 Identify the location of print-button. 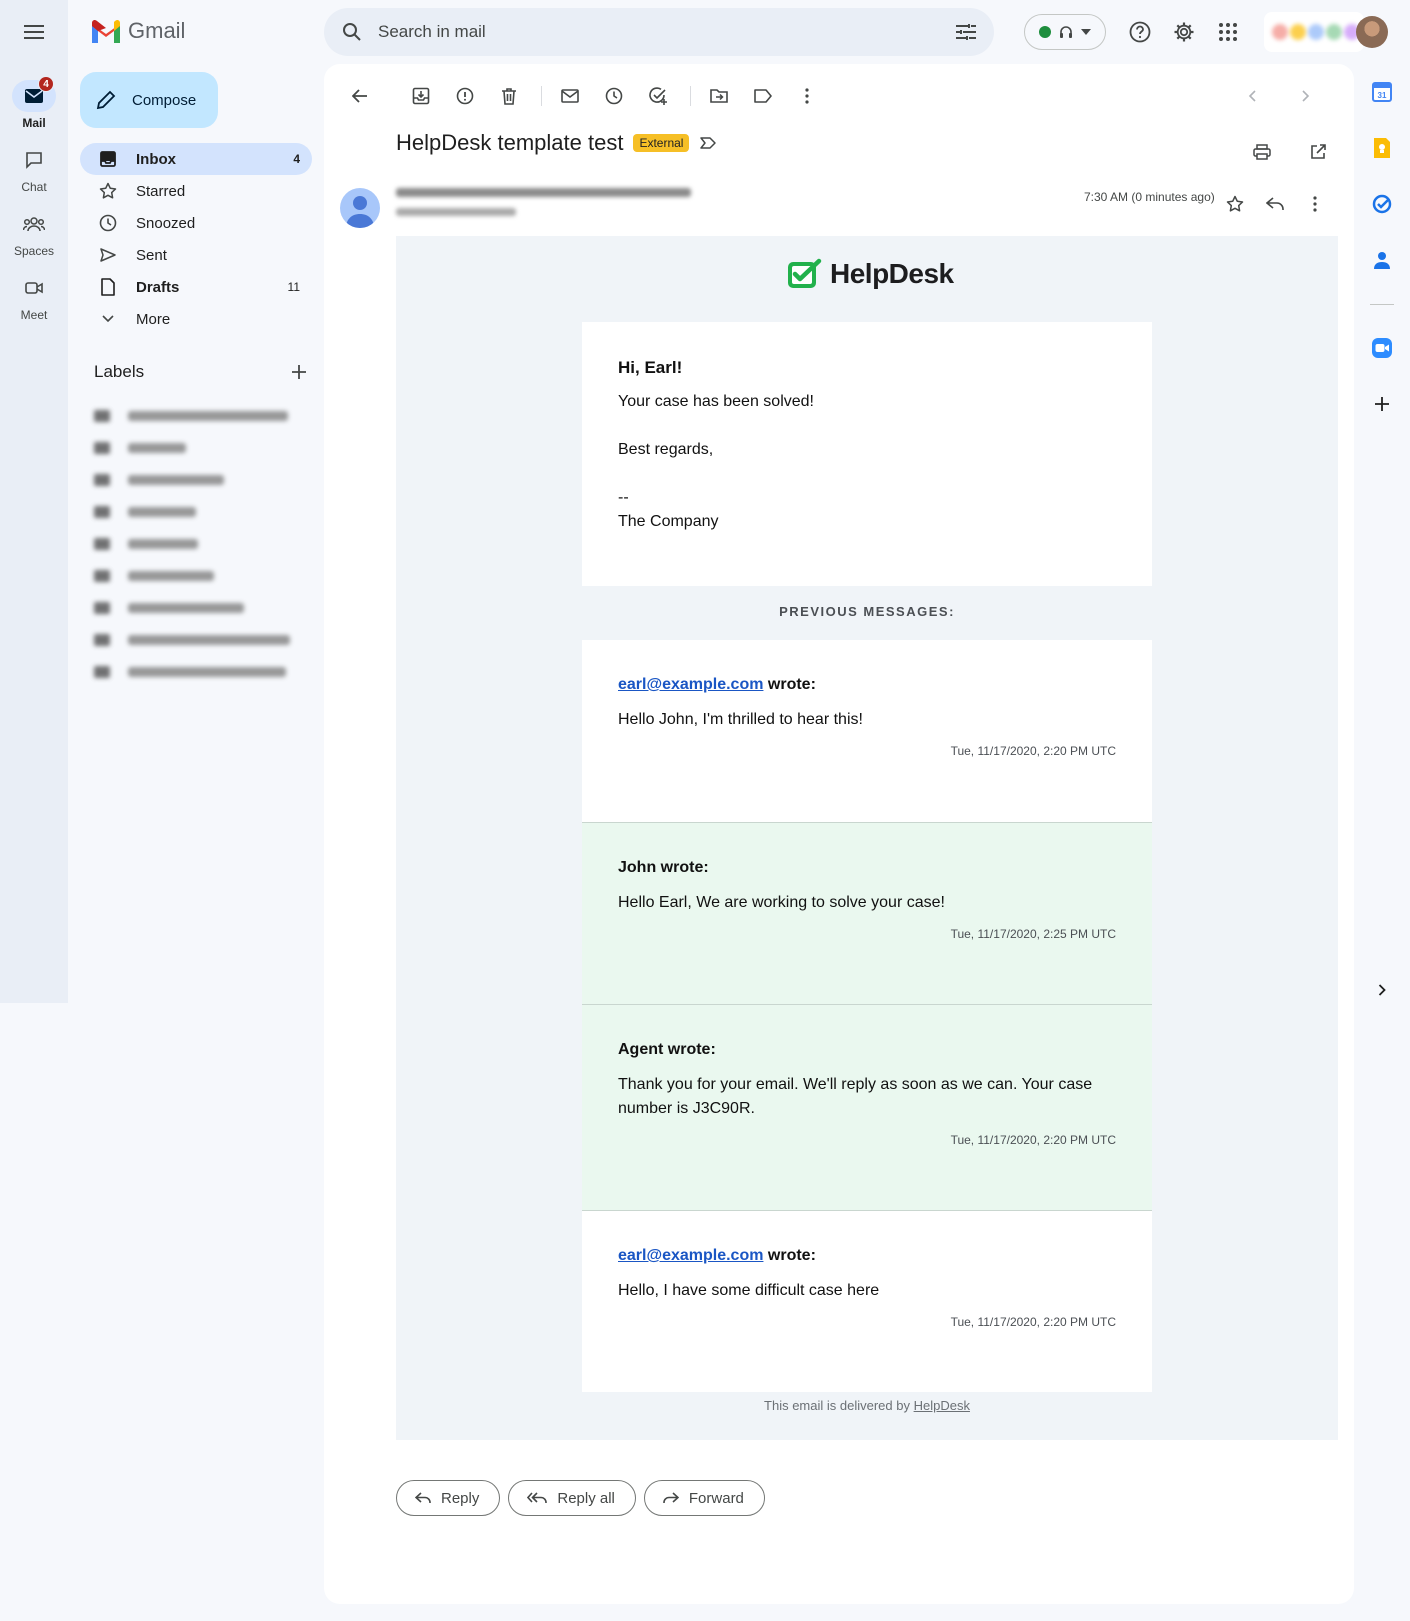
(1262, 152).